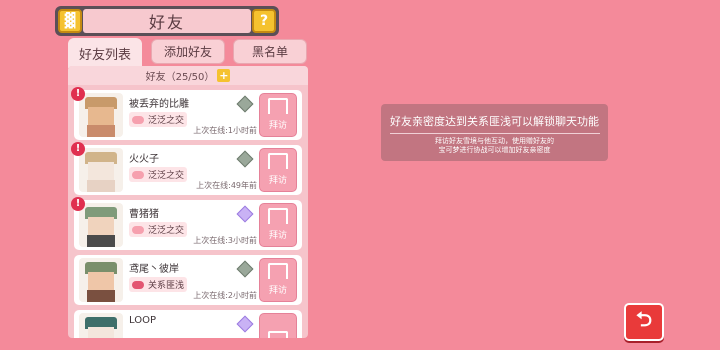 The height and width of the screenshot is (350, 720). What do you see at coordinates (158, 284) in the screenshot?
I see `relation-badge: 关系匪浅` at bounding box center [158, 284].